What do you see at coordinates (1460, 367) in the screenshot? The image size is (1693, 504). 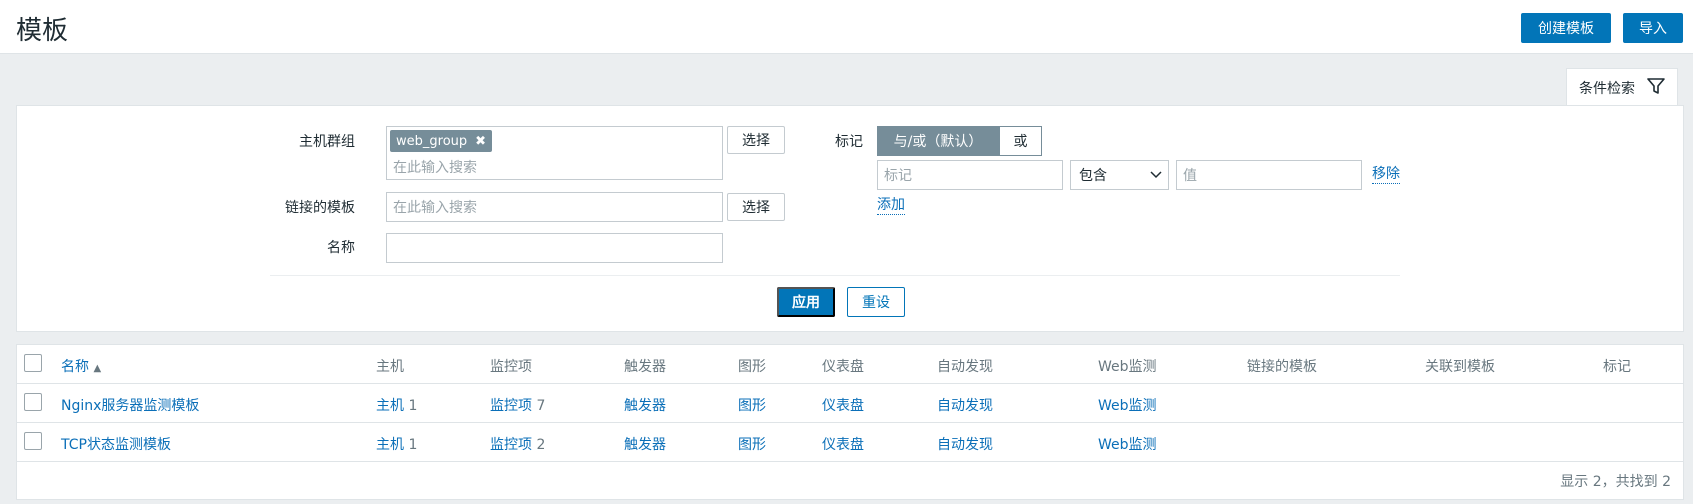 I see `column-linked-to-templates-header: 关联到模板` at bounding box center [1460, 367].